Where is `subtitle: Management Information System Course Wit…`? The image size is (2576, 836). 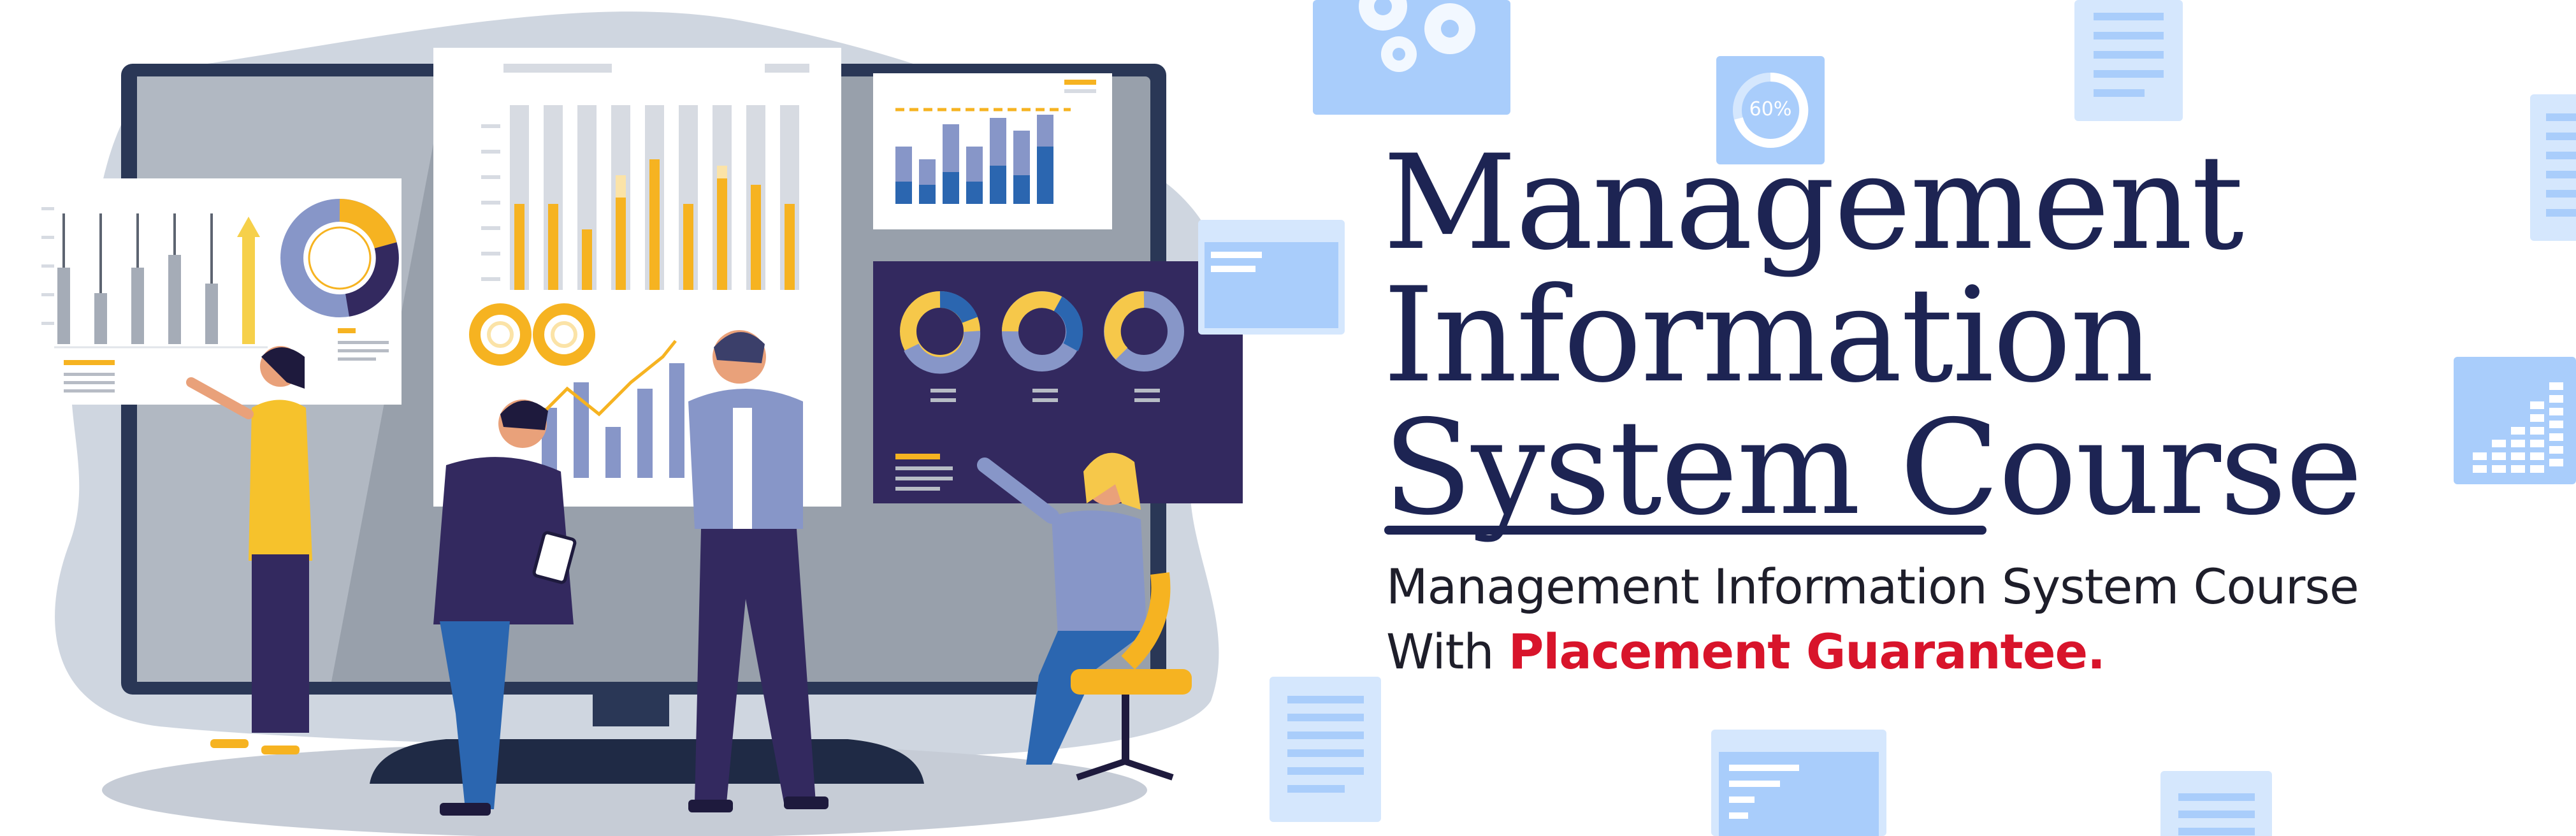 subtitle: Management Information System Course Wit… is located at coordinates (1959, 619).